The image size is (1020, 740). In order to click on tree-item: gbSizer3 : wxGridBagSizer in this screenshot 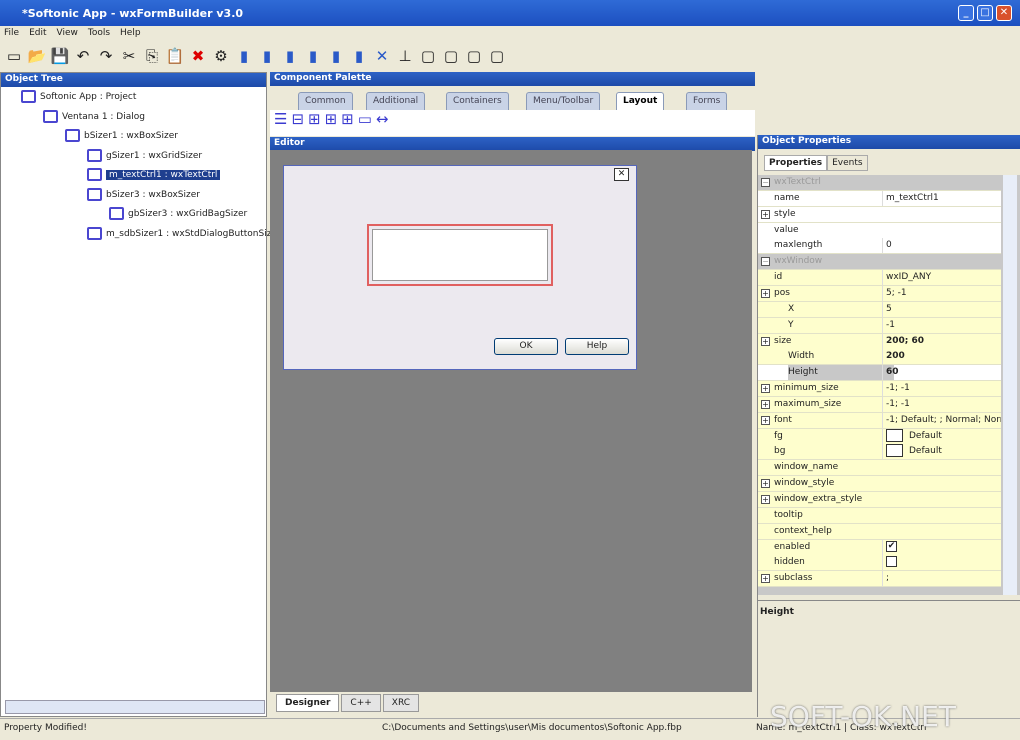, I will do `click(178, 214)`.